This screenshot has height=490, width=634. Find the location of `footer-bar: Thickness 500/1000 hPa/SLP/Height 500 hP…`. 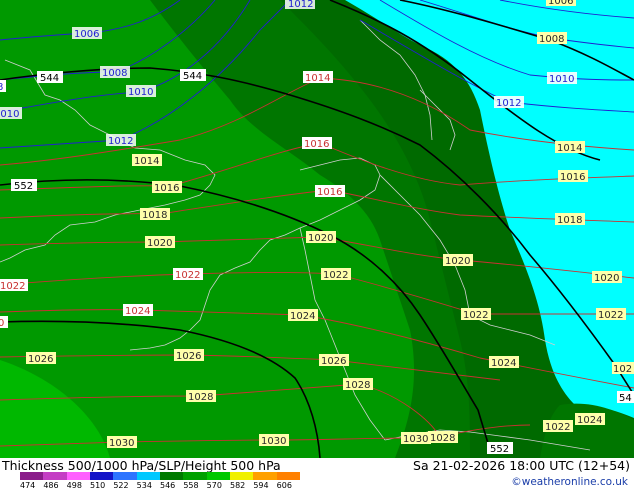

footer-bar: Thickness 500/1000 hPa/SLP/Height 500 hP… is located at coordinates (317, 474).